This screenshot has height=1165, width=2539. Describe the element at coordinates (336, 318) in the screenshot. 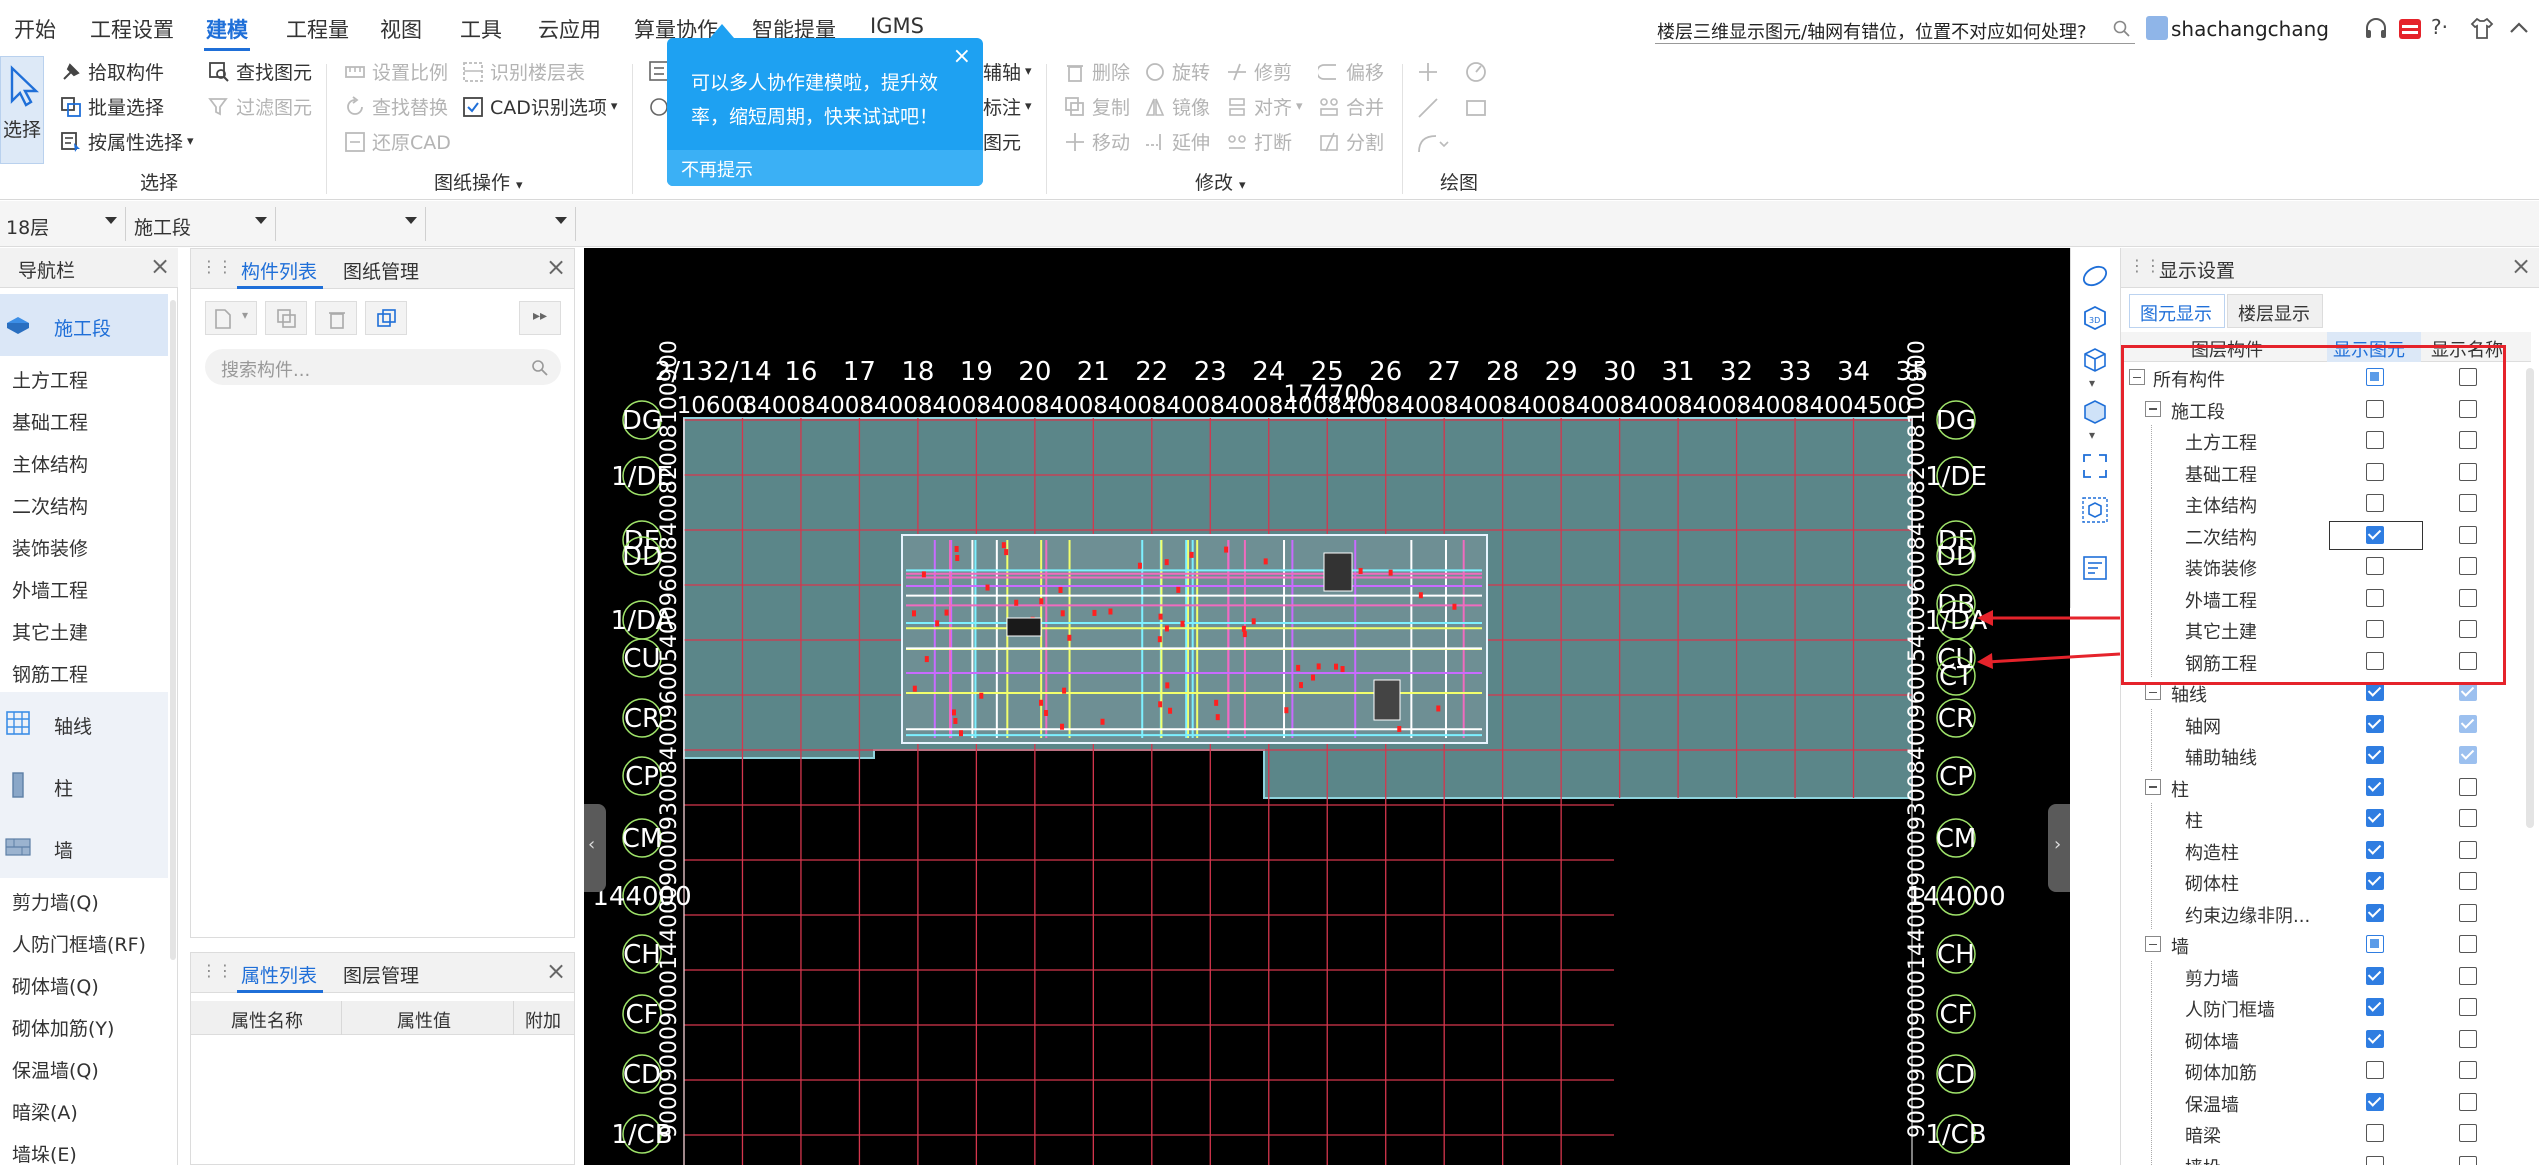

I see `delete-component-button` at that location.